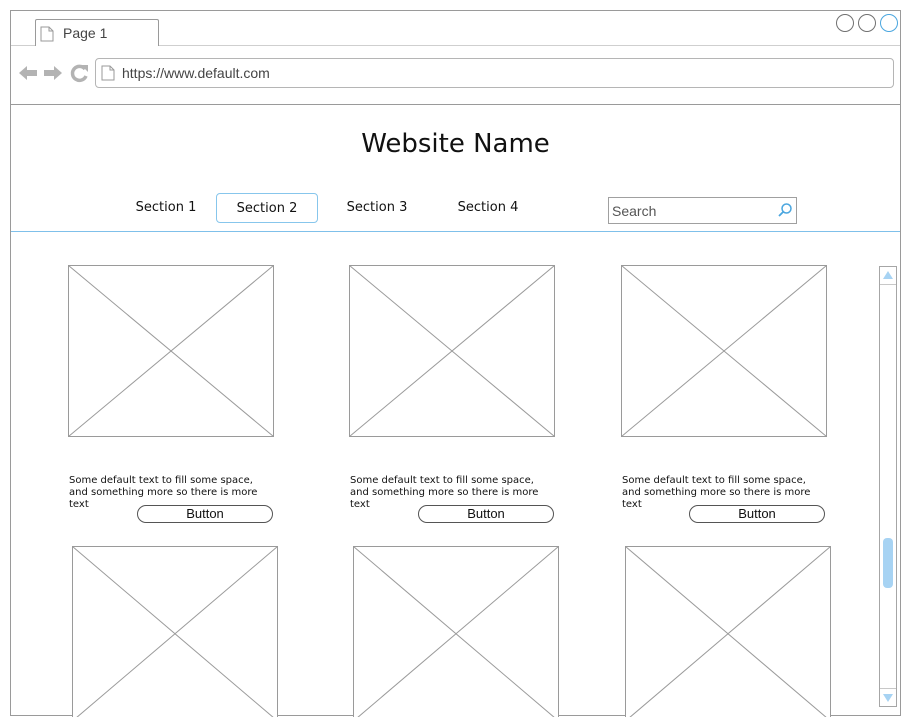 The image size is (914, 726). Describe the element at coordinates (488, 208) in the screenshot. I see `nav-item-section-4: Section 4` at that location.